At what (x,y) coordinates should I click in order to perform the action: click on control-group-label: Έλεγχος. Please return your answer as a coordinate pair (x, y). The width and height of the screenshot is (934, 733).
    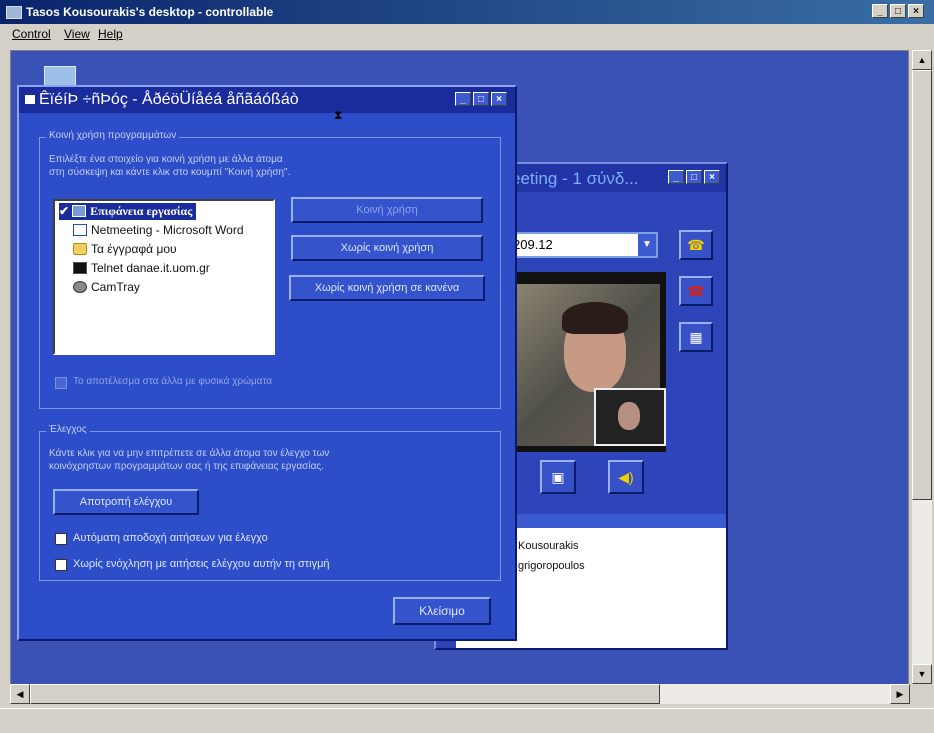
    Looking at the image, I should click on (68, 429).